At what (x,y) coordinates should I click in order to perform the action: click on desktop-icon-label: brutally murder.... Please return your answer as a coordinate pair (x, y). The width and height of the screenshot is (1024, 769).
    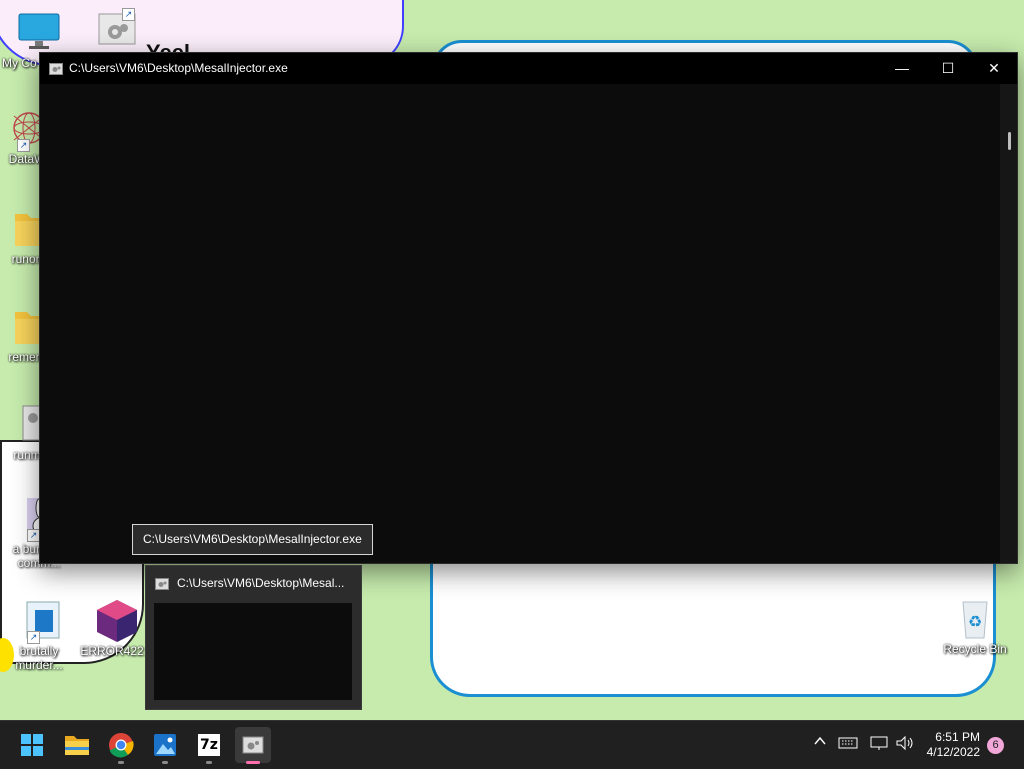
    Looking at the image, I should click on (39, 658).